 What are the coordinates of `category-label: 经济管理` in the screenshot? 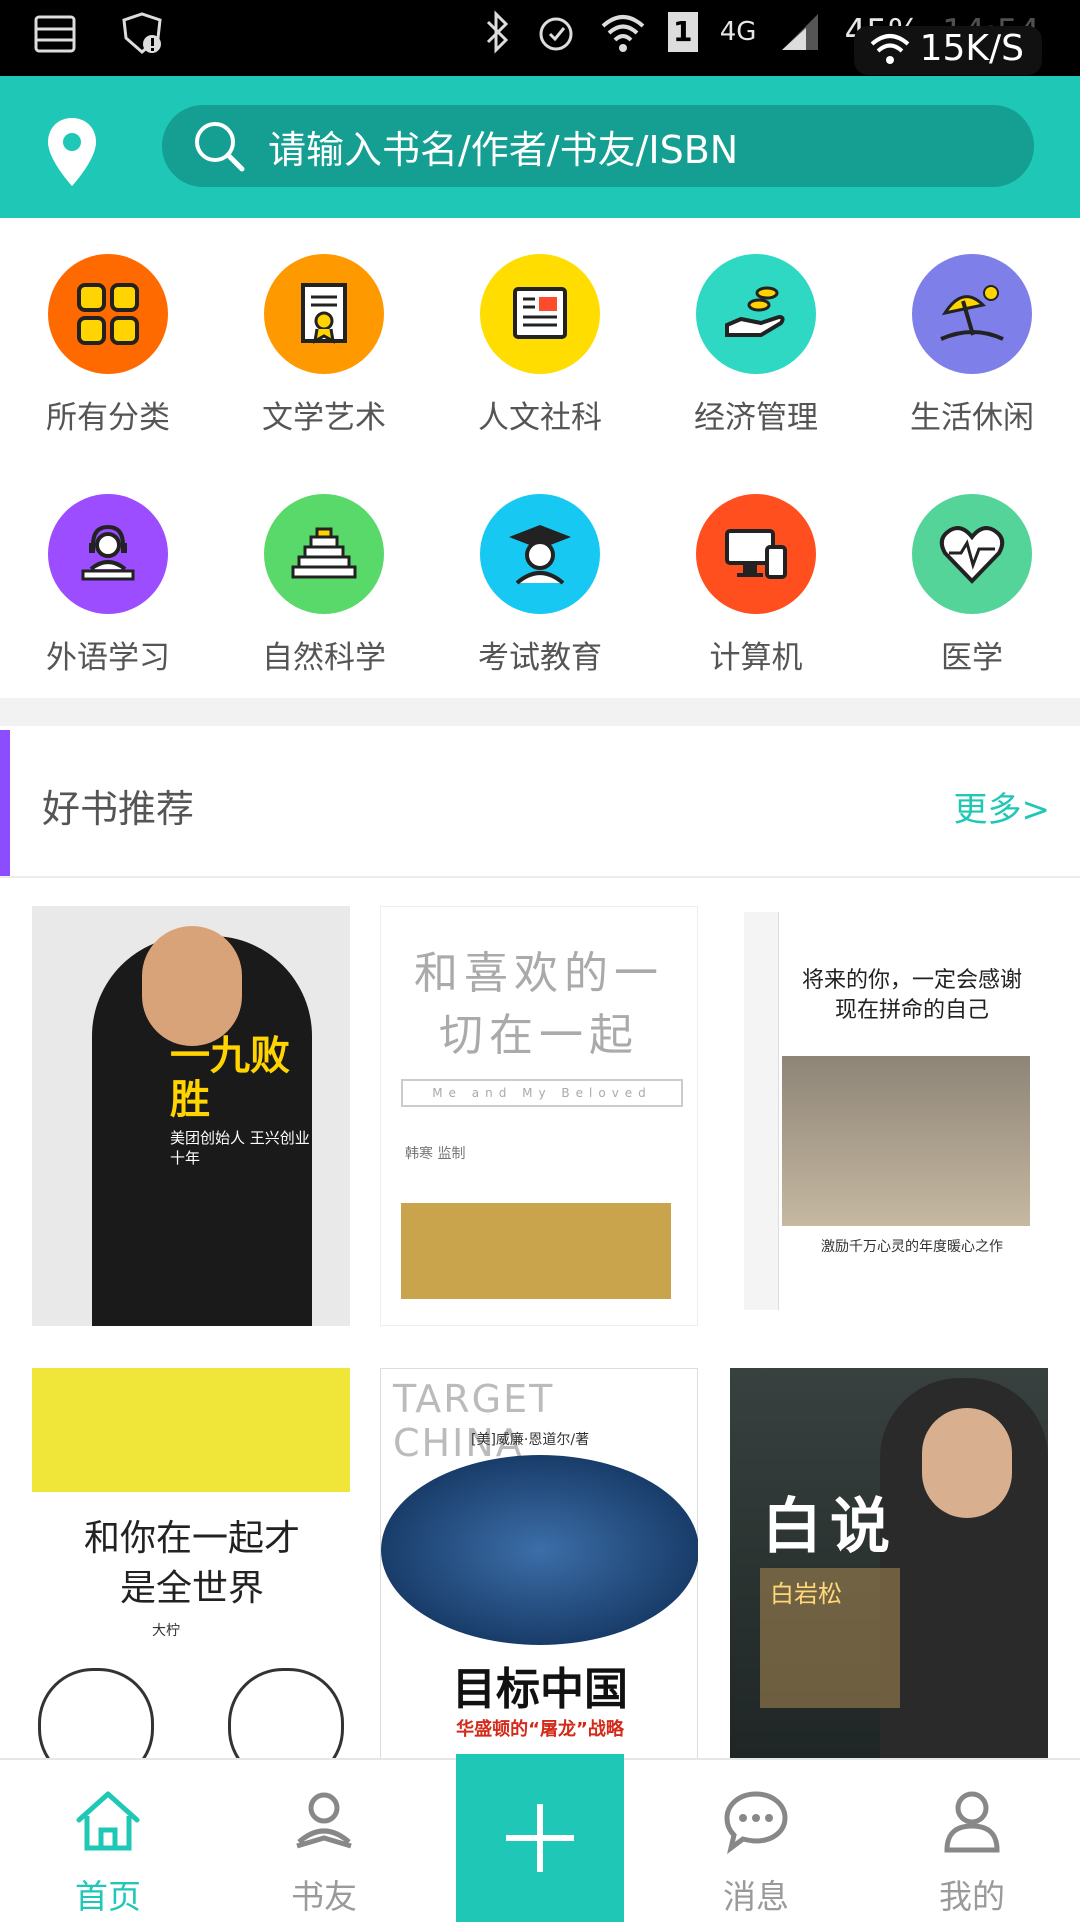 It's located at (756, 418).